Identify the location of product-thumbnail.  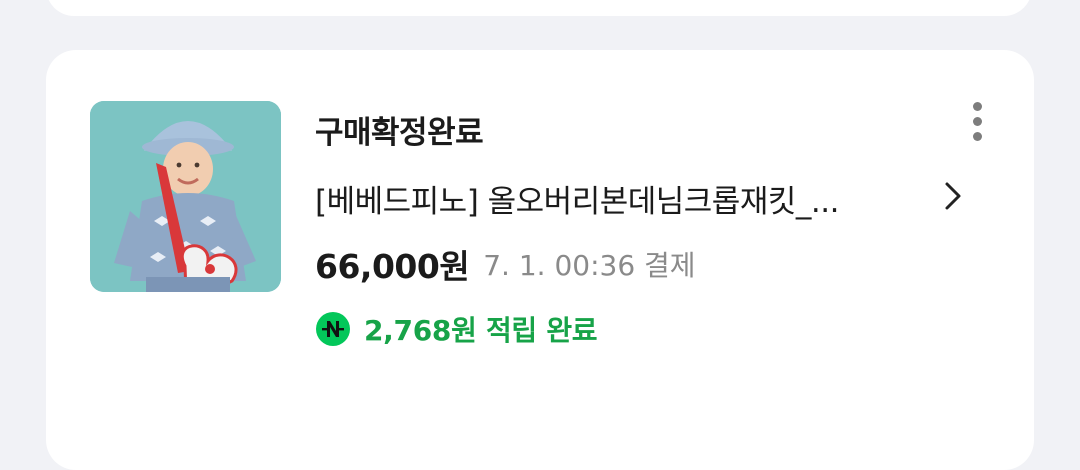
(185, 196).